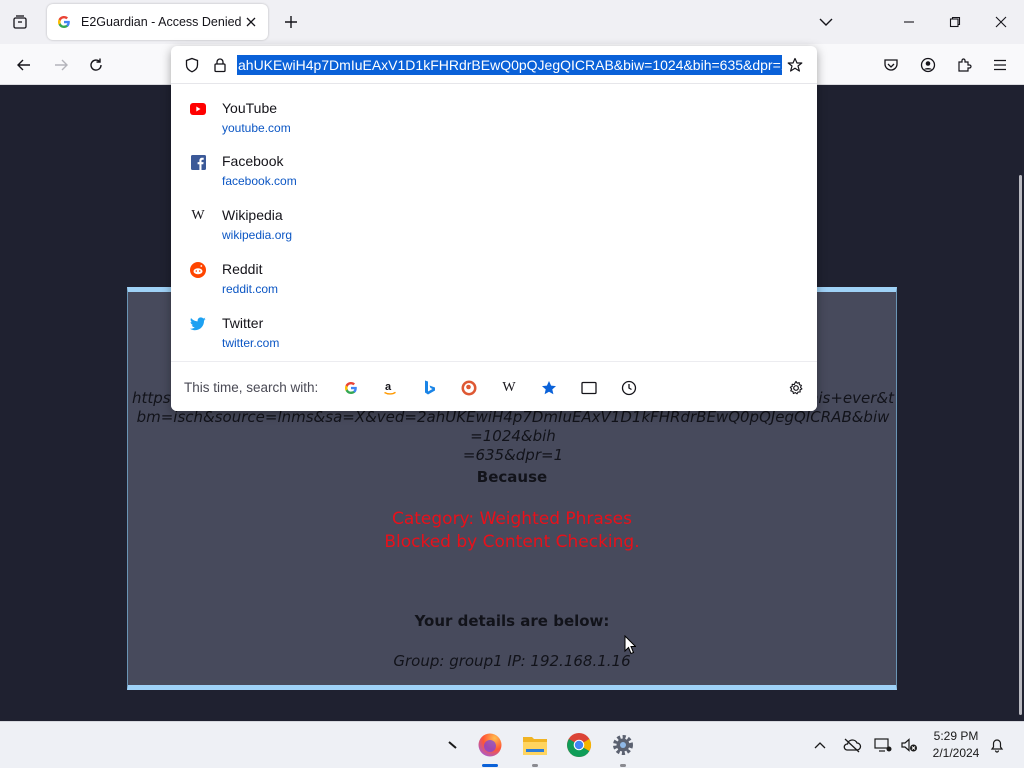 The image size is (1024, 768). I want to click on tab-title: E2Guardian - Access Denied, so click(161, 22).